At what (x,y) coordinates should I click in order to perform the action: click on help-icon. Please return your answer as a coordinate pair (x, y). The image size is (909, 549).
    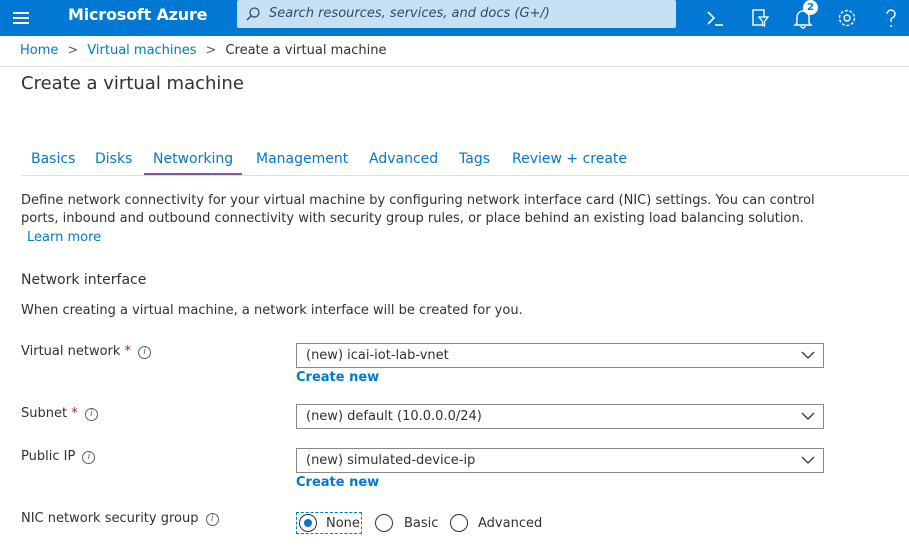
    Looking at the image, I should click on (891, 18).